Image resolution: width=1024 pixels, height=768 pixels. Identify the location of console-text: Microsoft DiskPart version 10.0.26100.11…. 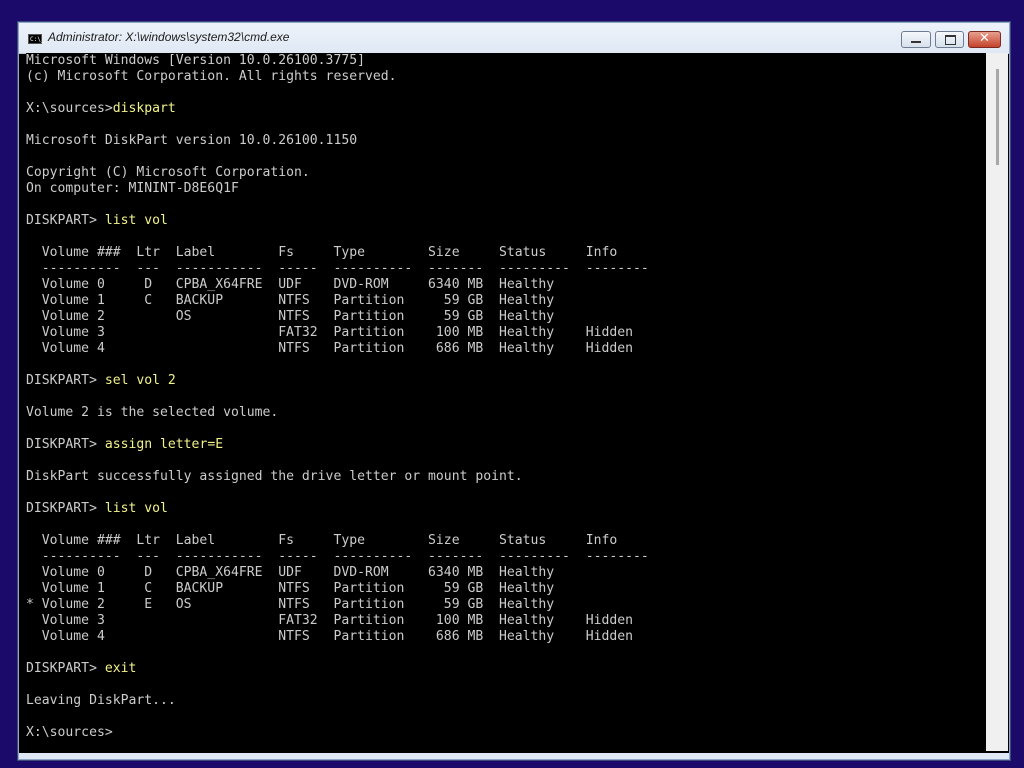
(192, 140).